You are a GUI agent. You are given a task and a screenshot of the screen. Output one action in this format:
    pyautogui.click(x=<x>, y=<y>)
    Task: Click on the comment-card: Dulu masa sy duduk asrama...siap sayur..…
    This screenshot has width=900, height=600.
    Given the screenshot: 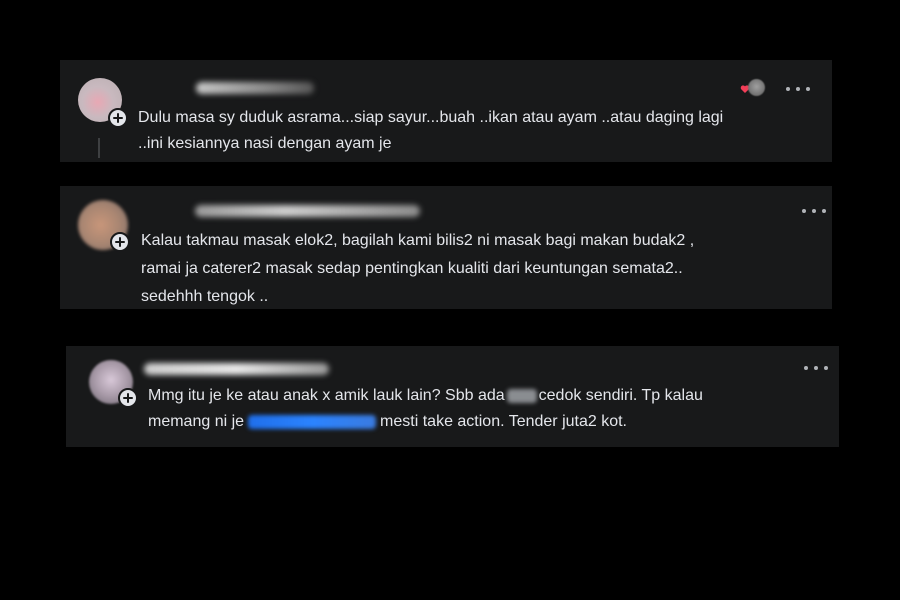 What is the action you would take?
    pyautogui.click(x=446, y=111)
    